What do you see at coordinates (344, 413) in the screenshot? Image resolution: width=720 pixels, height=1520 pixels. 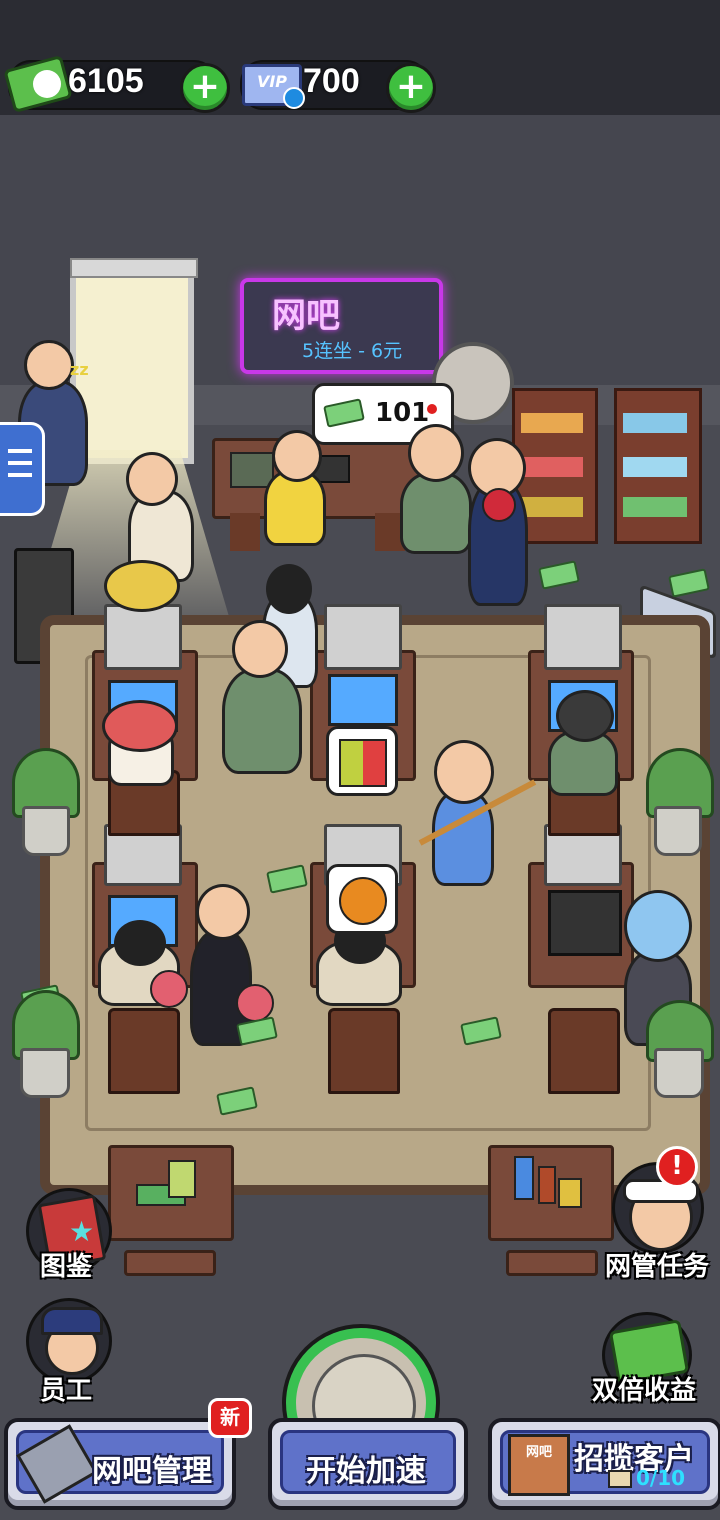 I see `cash-icon` at bounding box center [344, 413].